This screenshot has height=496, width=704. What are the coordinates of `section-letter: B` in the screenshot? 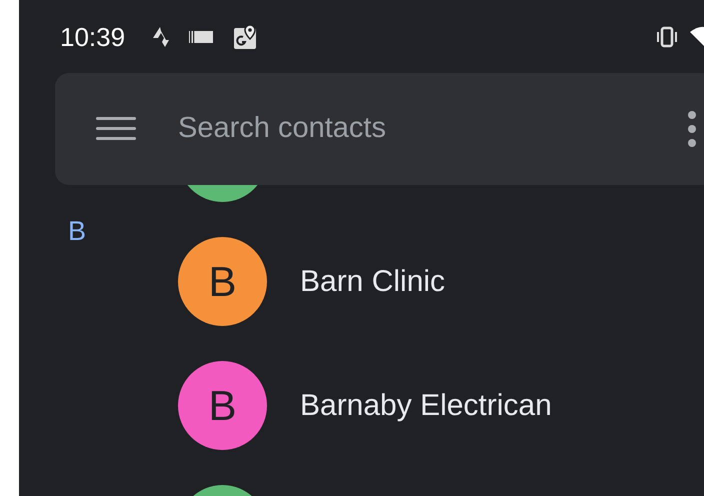 It's located at (77, 231).